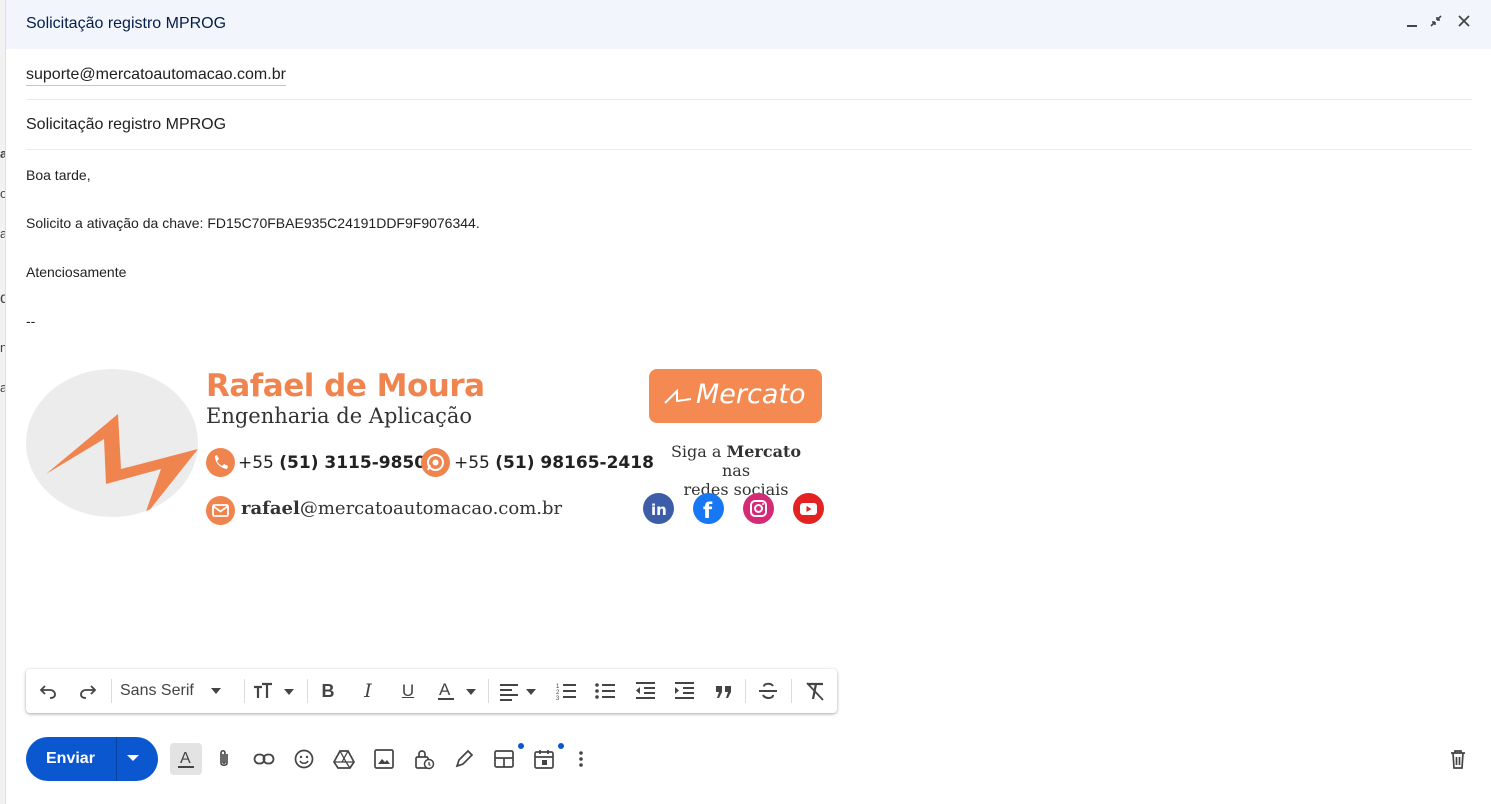 This screenshot has width=1491, height=804. I want to click on follow-suffix: nas, so click(736, 470).